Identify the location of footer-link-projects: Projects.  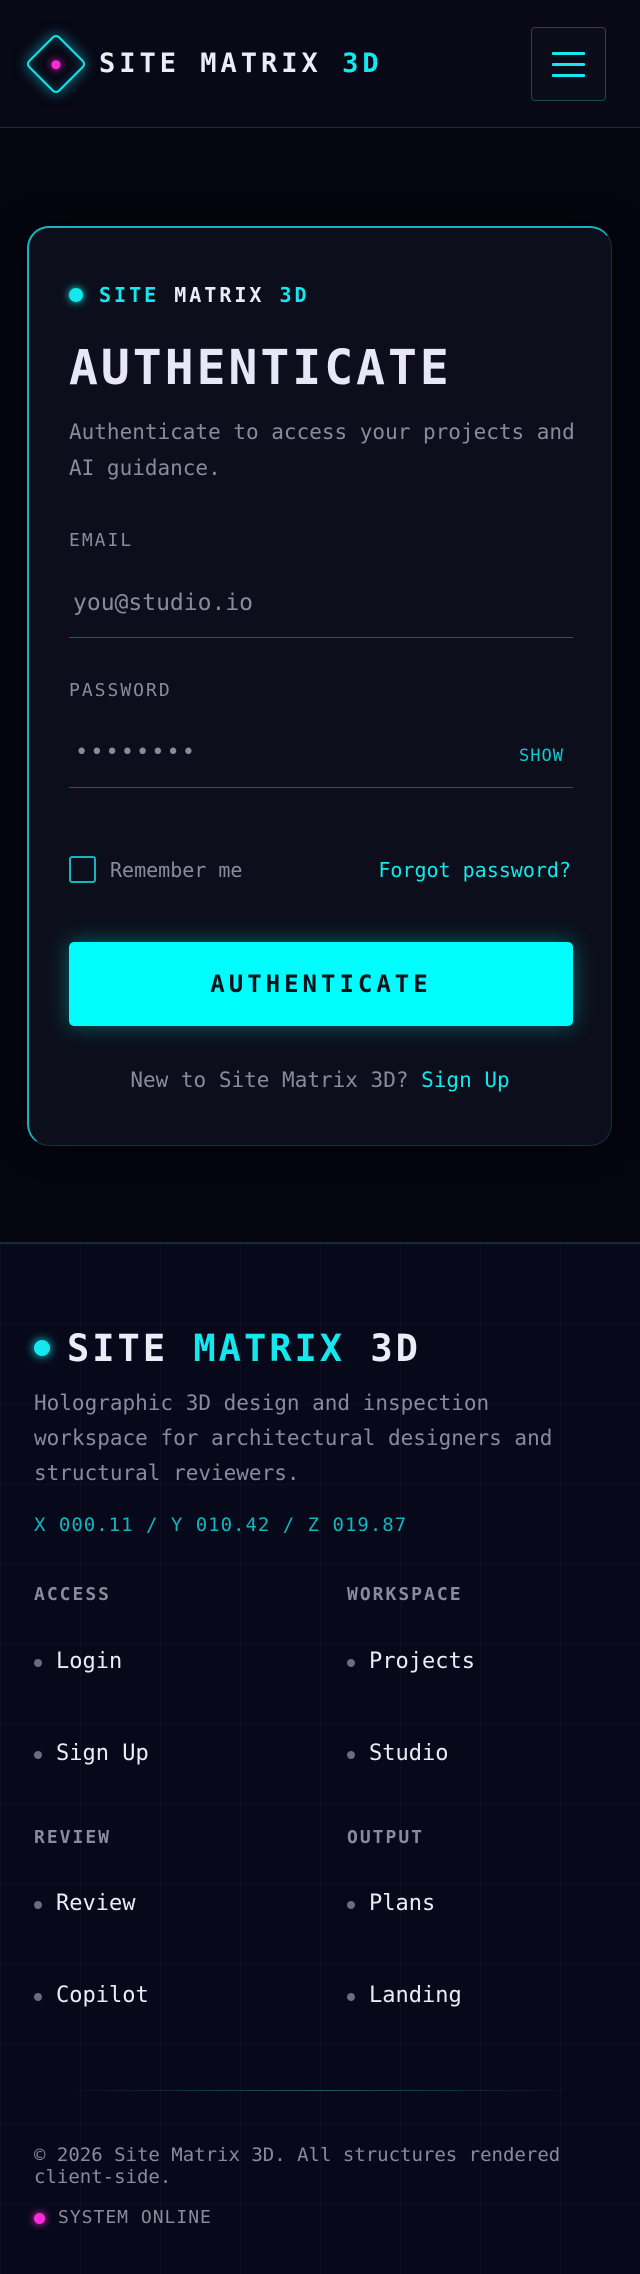
(411, 1661).